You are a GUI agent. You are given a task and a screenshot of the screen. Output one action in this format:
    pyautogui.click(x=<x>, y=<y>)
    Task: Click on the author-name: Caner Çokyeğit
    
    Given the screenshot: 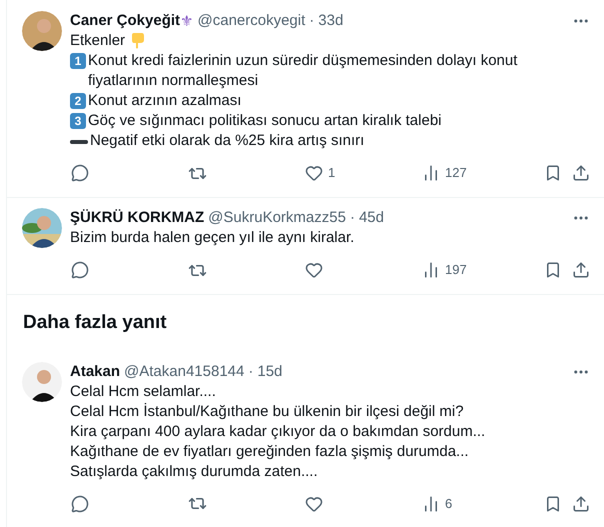 What is the action you would take?
    pyautogui.click(x=125, y=21)
    